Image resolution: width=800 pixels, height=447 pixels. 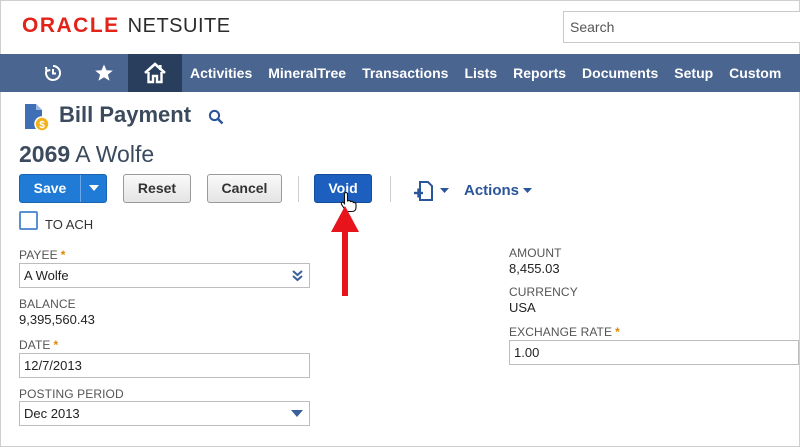 I want to click on save-button: Save, so click(x=63, y=188).